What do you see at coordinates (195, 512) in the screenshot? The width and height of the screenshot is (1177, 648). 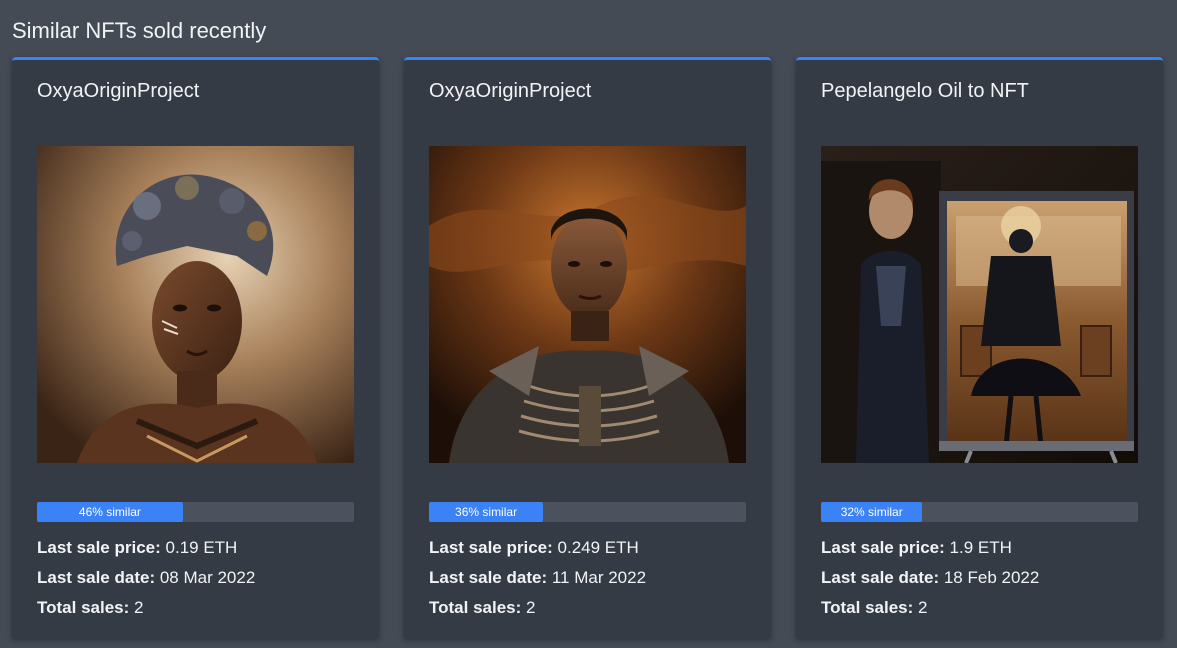 I see `similarity-bar: 46% similar` at bounding box center [195, 512].